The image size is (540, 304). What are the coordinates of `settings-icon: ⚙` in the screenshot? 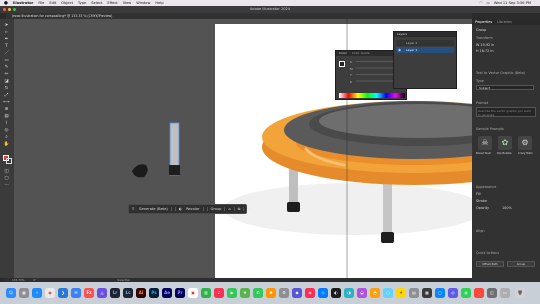 It's located at (284, 293).